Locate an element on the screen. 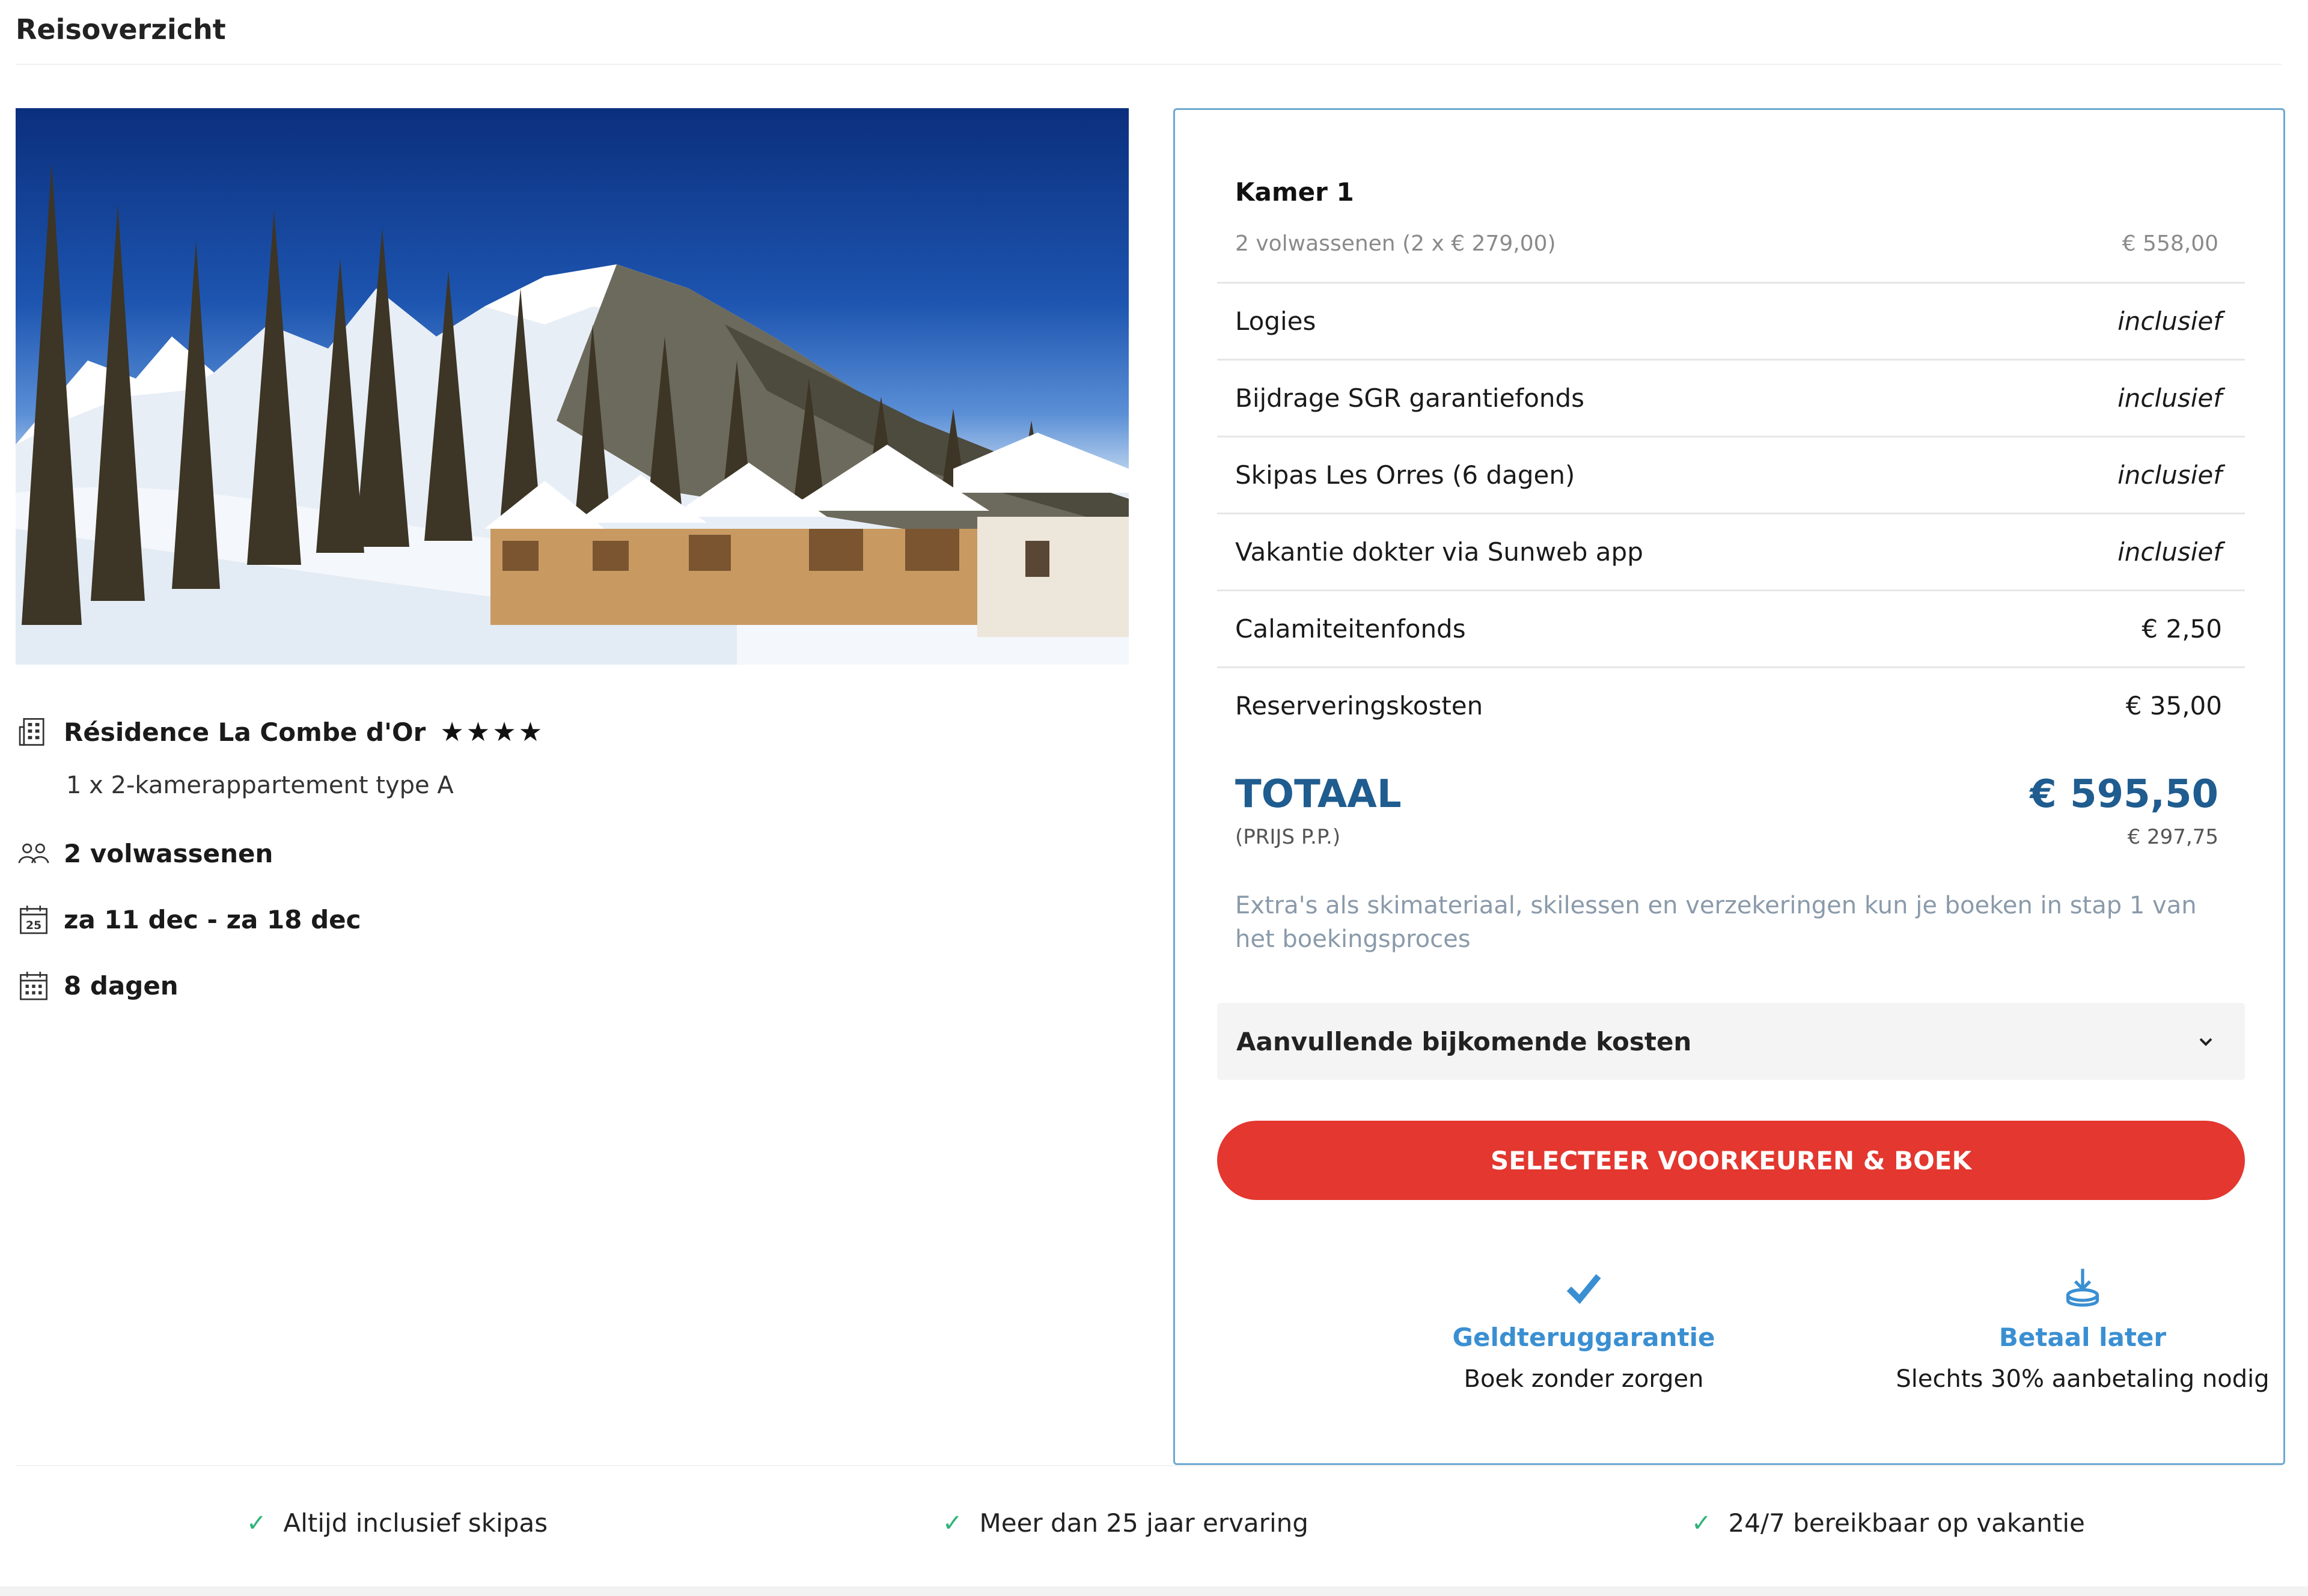 This screenshot has height=1596, width=2308. price-line-label: Vakantie dokter via Sunweb app is located at coordinates (1439, 552).